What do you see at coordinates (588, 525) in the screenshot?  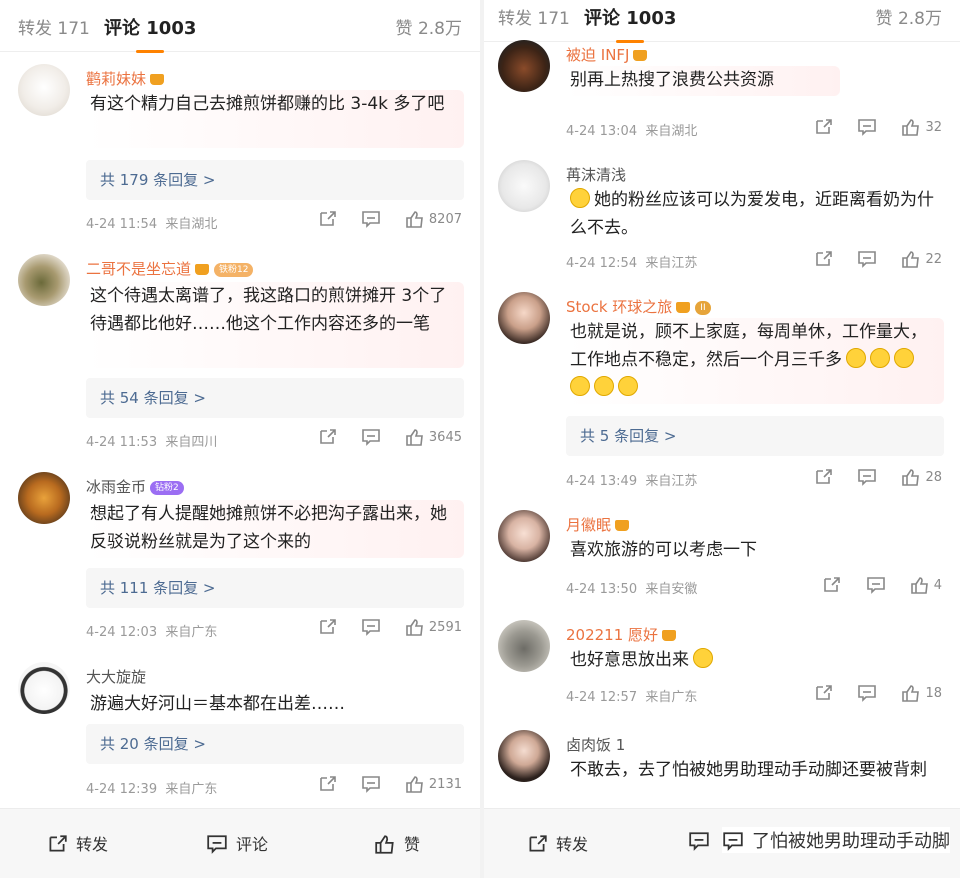 I see `username-text: 月徽眠` at bounding box center [588, 525].